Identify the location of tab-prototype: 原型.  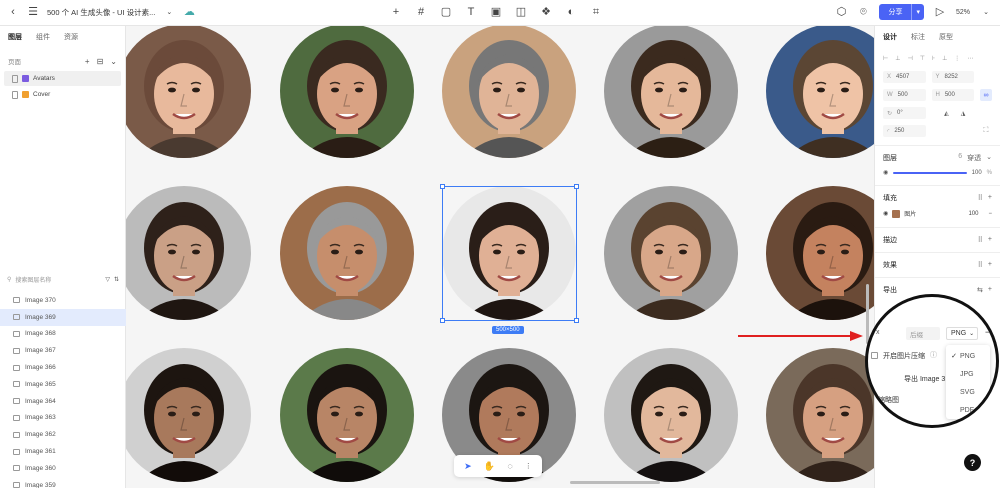
(946, 37).